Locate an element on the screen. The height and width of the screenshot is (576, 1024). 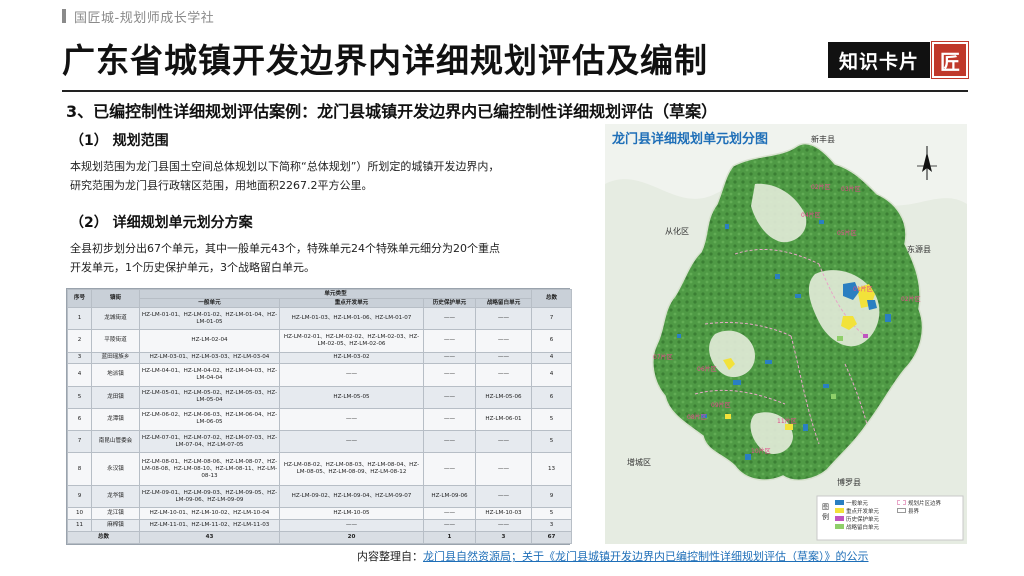
cell-general: HZ-LM-03-01、HZ-LM-03-03、HZ-LM-03-04 is located at coordinates (209, 358).